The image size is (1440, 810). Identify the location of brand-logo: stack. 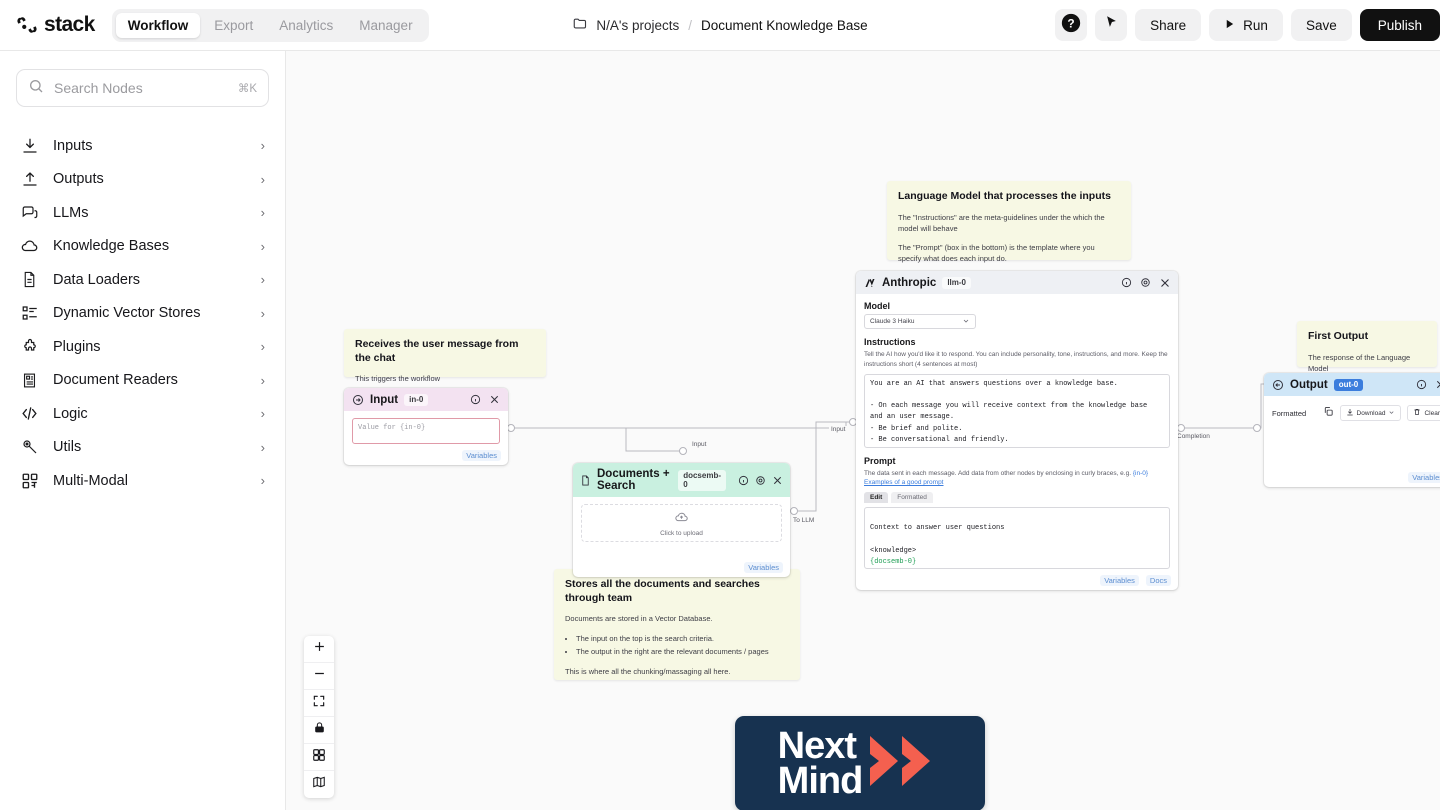
(55, 25).